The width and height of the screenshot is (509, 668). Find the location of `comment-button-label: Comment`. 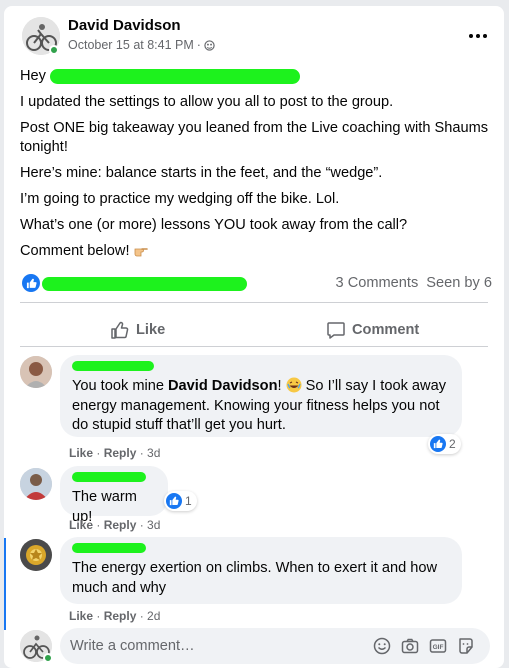

comment-button-label: Comment is located at coordinates (386, 330).